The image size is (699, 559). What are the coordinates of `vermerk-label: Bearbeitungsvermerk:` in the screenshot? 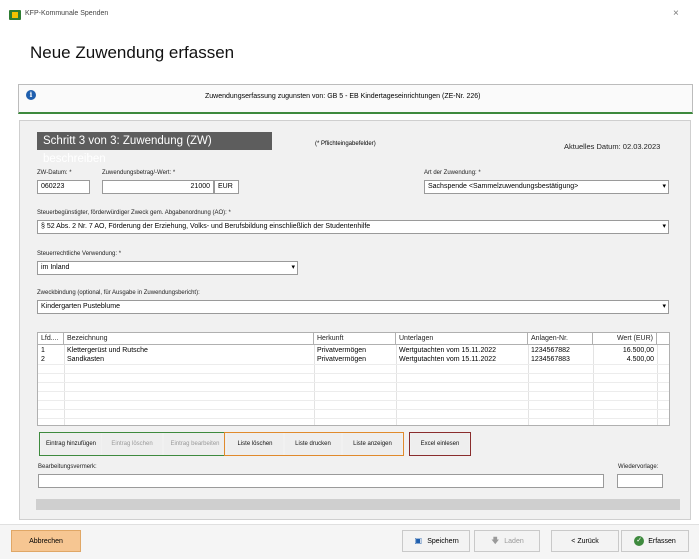 It's located at (67, 467).